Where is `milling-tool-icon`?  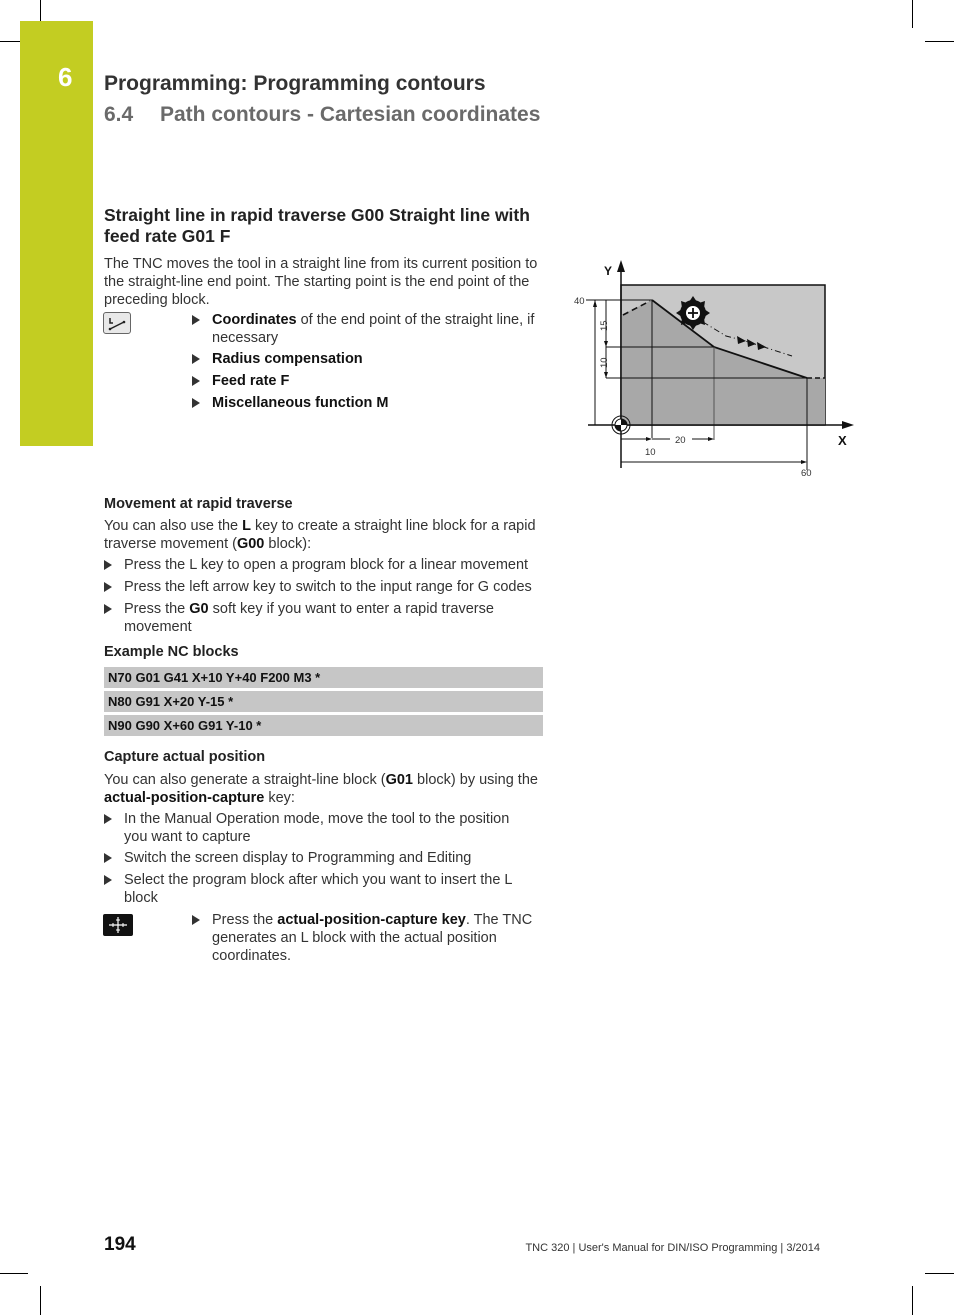
milling-tool-icon is located at coordinates (693, 313).